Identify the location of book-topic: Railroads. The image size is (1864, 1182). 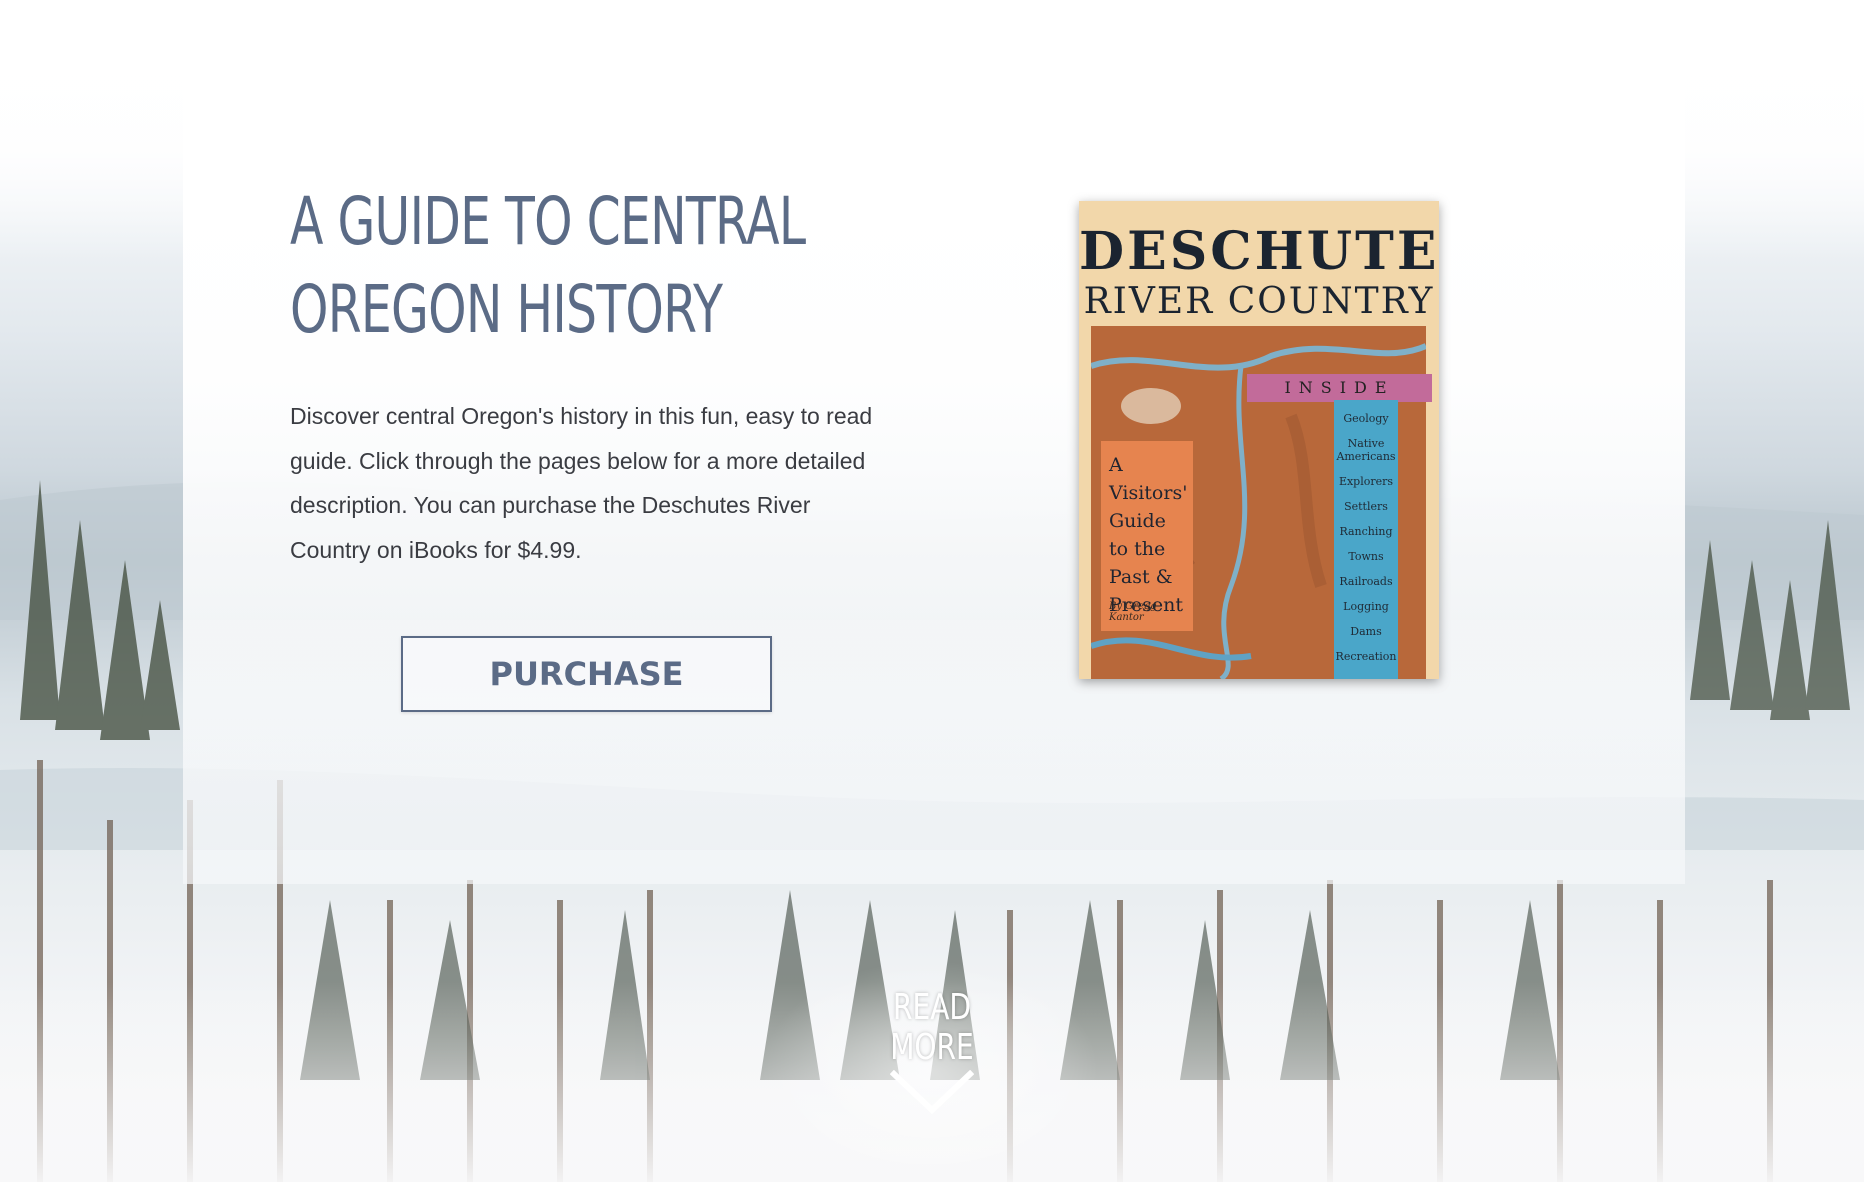
(1366, 581).